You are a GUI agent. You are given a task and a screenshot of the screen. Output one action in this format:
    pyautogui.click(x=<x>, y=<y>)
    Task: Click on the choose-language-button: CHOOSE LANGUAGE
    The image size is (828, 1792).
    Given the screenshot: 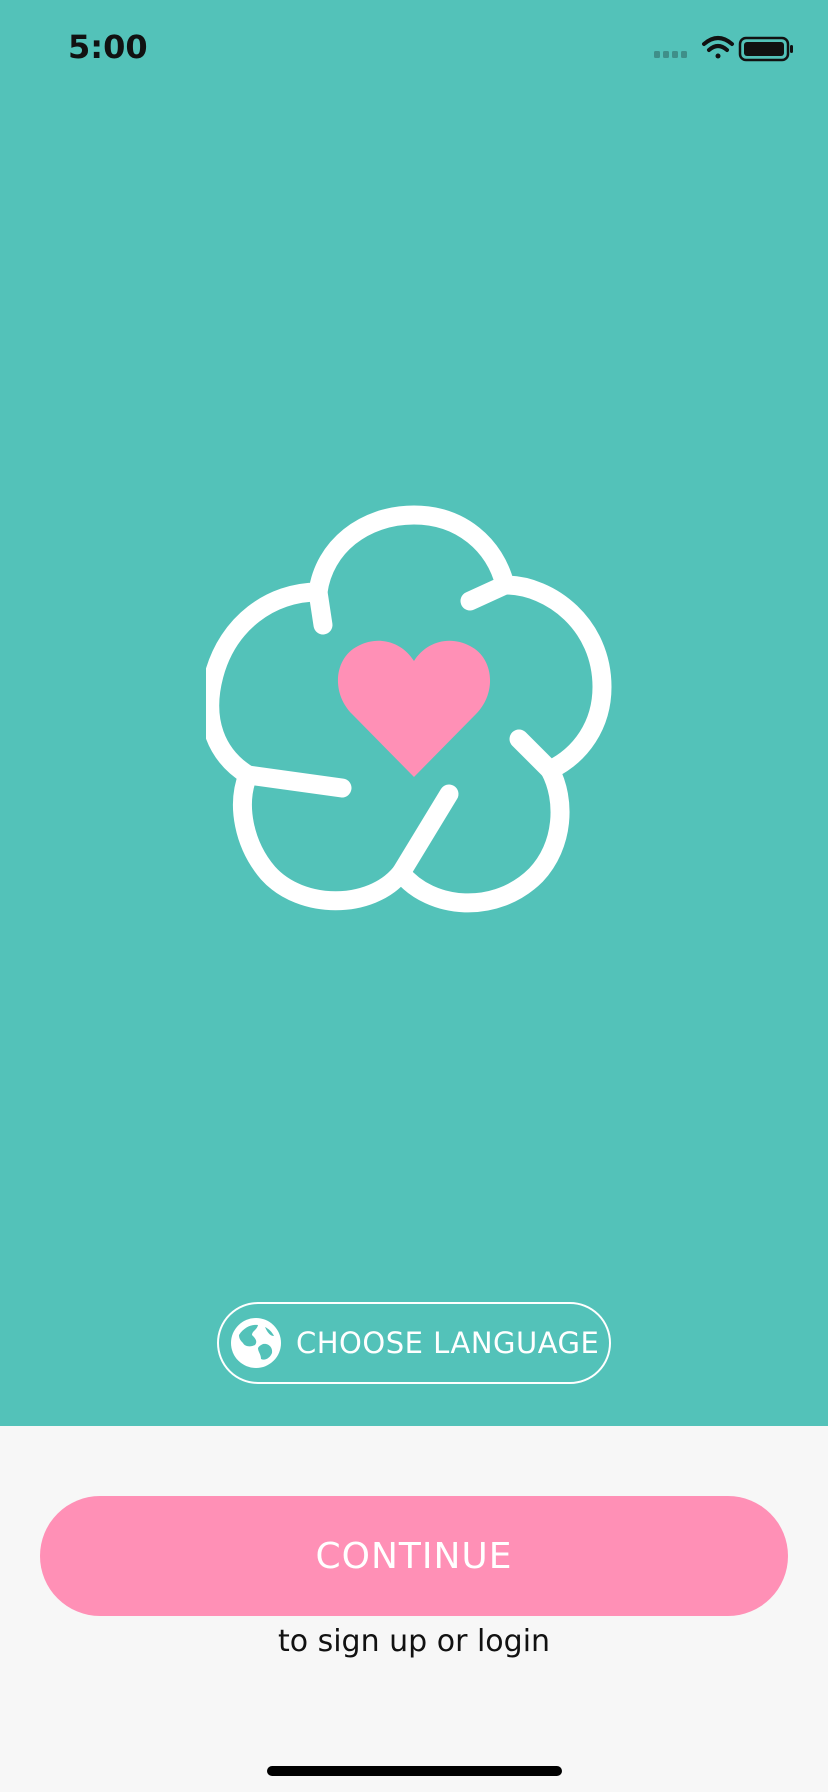 What is the action you would take?
    pyautogui.click(x=414, y=1343)
    